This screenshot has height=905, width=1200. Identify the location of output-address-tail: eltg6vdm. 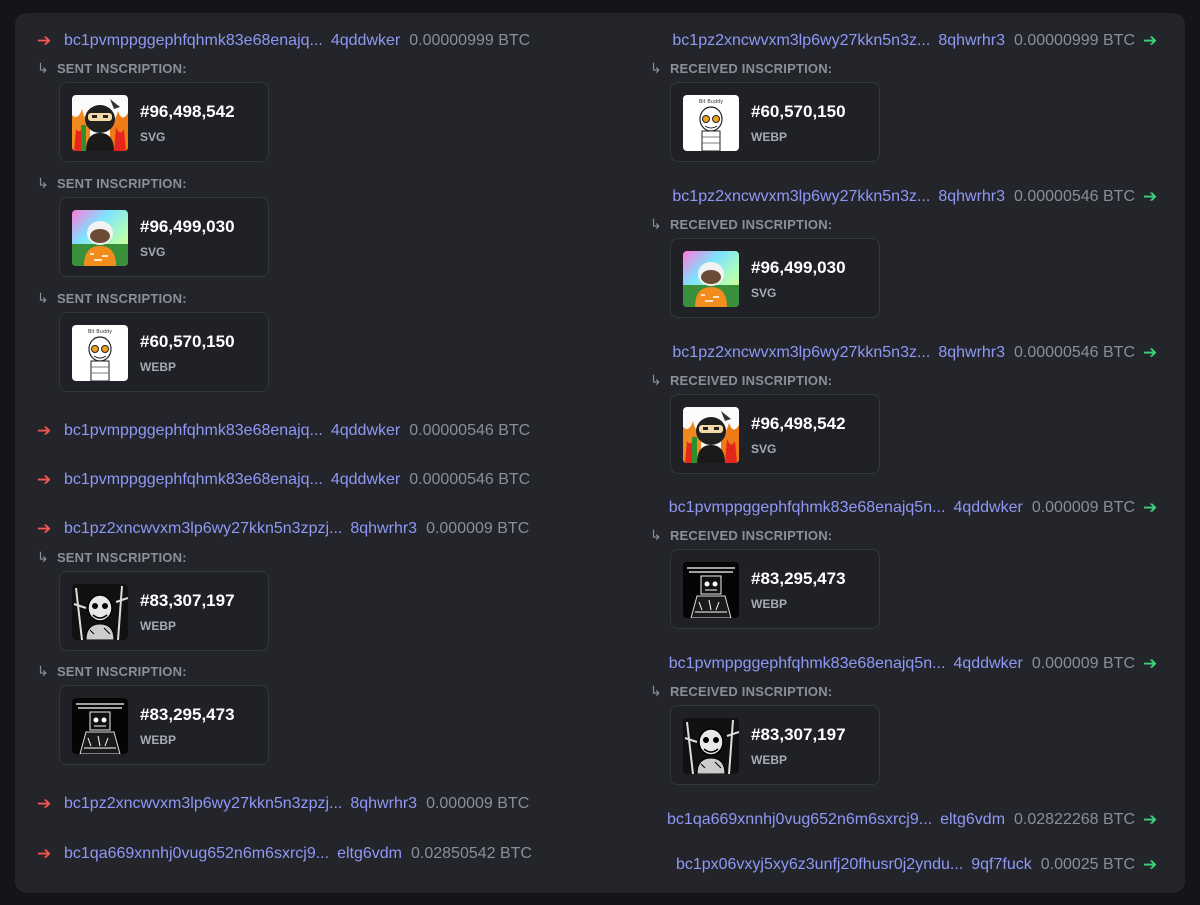
(972, 820).